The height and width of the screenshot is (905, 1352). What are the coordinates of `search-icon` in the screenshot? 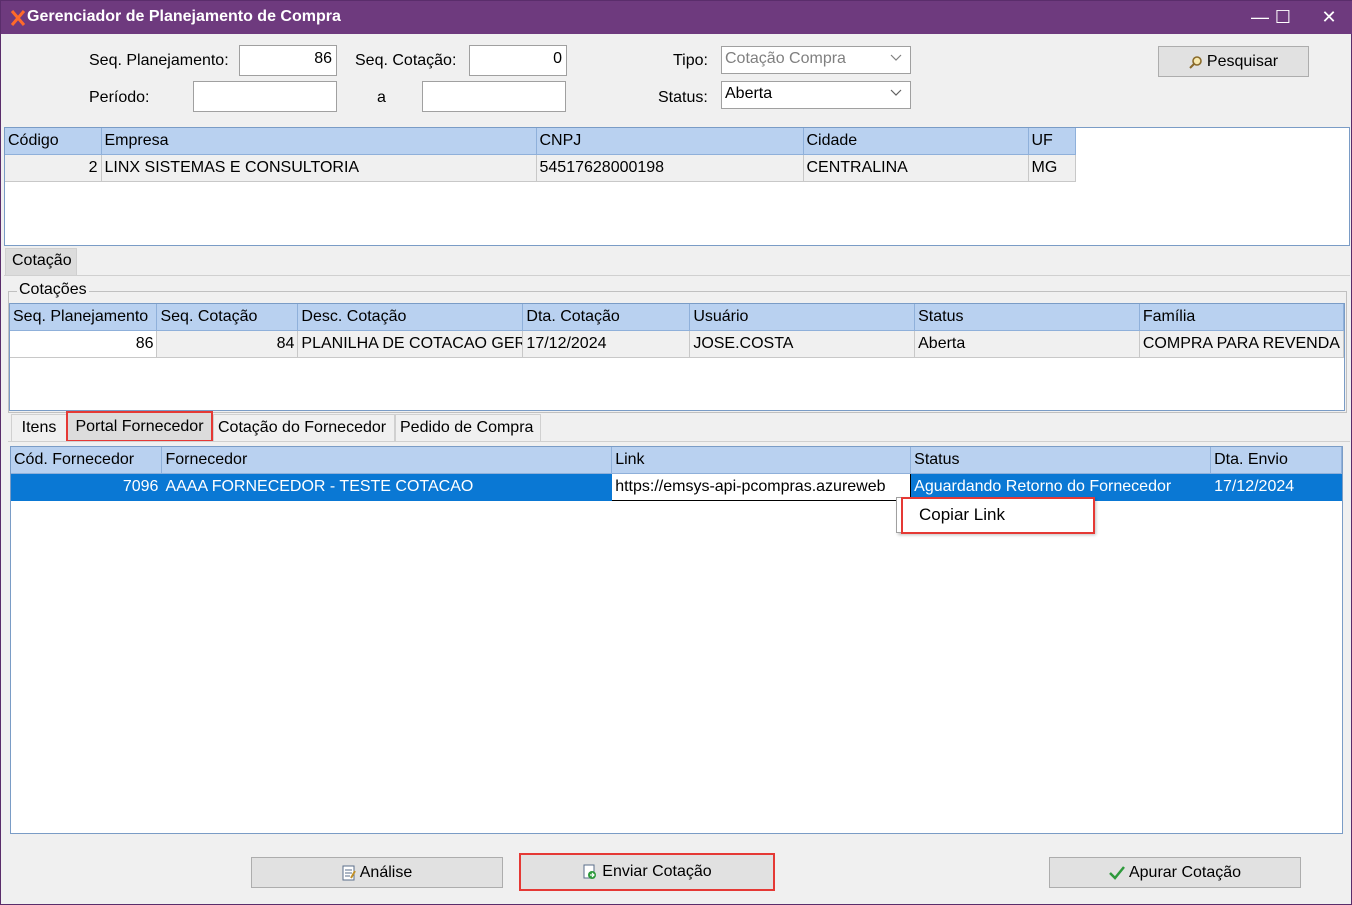 It's located at (1195, 62).